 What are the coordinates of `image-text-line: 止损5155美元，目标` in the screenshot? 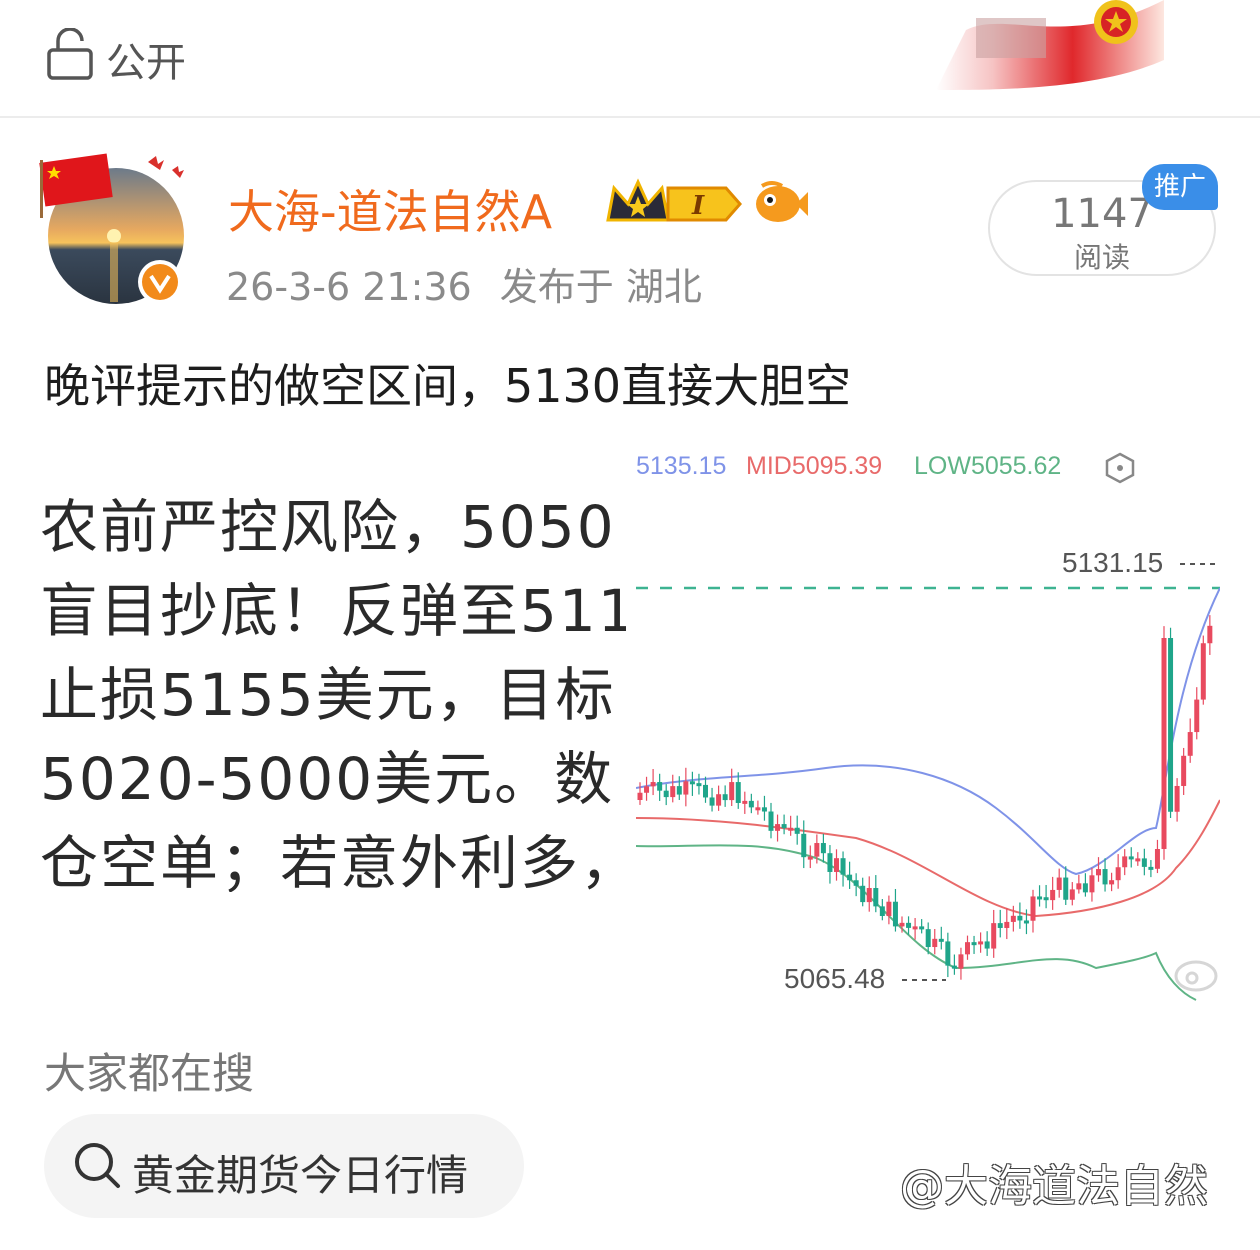 It's located at (328, 695).